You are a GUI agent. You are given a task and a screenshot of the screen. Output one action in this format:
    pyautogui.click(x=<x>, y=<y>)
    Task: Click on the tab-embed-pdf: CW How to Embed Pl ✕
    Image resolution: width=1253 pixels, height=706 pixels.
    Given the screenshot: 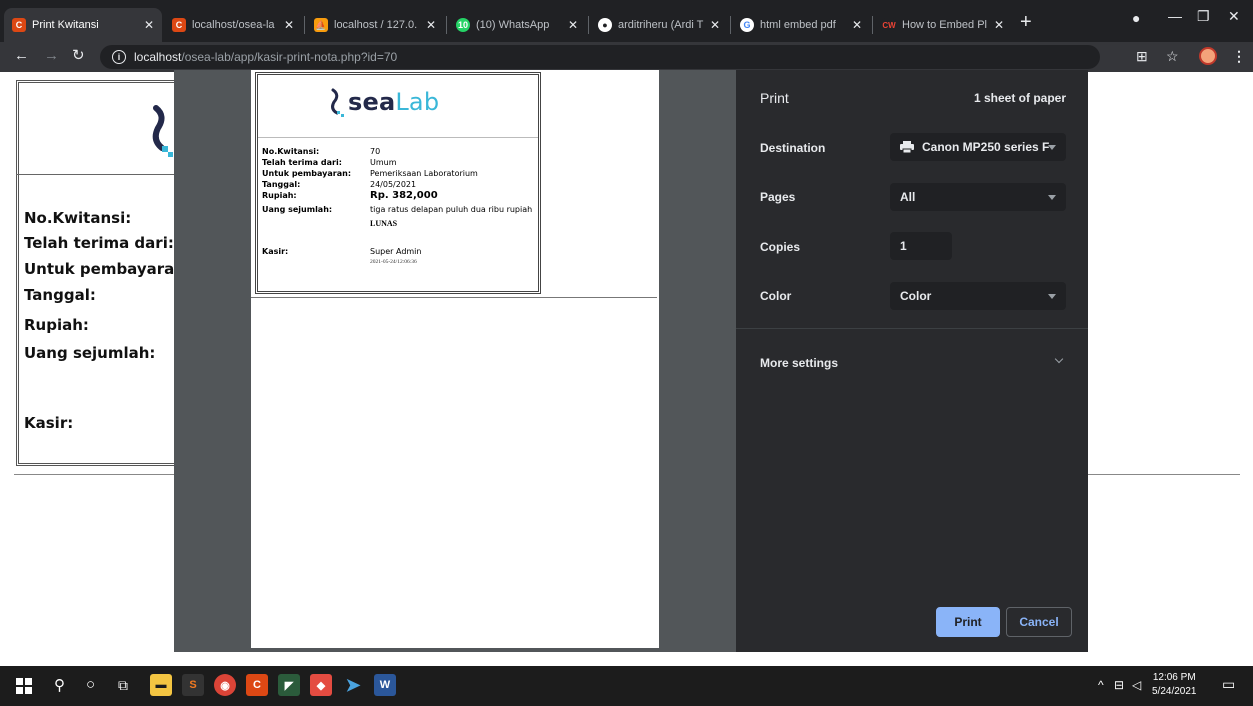 What is the action you would take?
    pyautogui.click(x=943, y=25)
    